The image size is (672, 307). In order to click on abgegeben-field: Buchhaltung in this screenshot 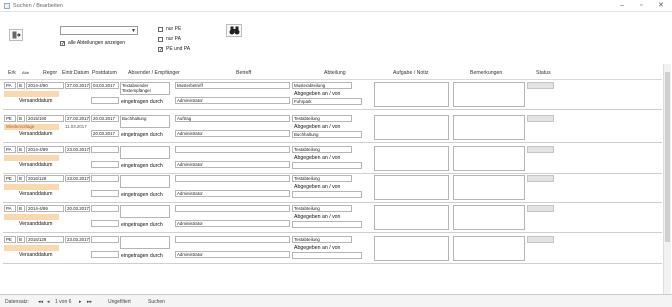, I will do `click(327, 134)`.